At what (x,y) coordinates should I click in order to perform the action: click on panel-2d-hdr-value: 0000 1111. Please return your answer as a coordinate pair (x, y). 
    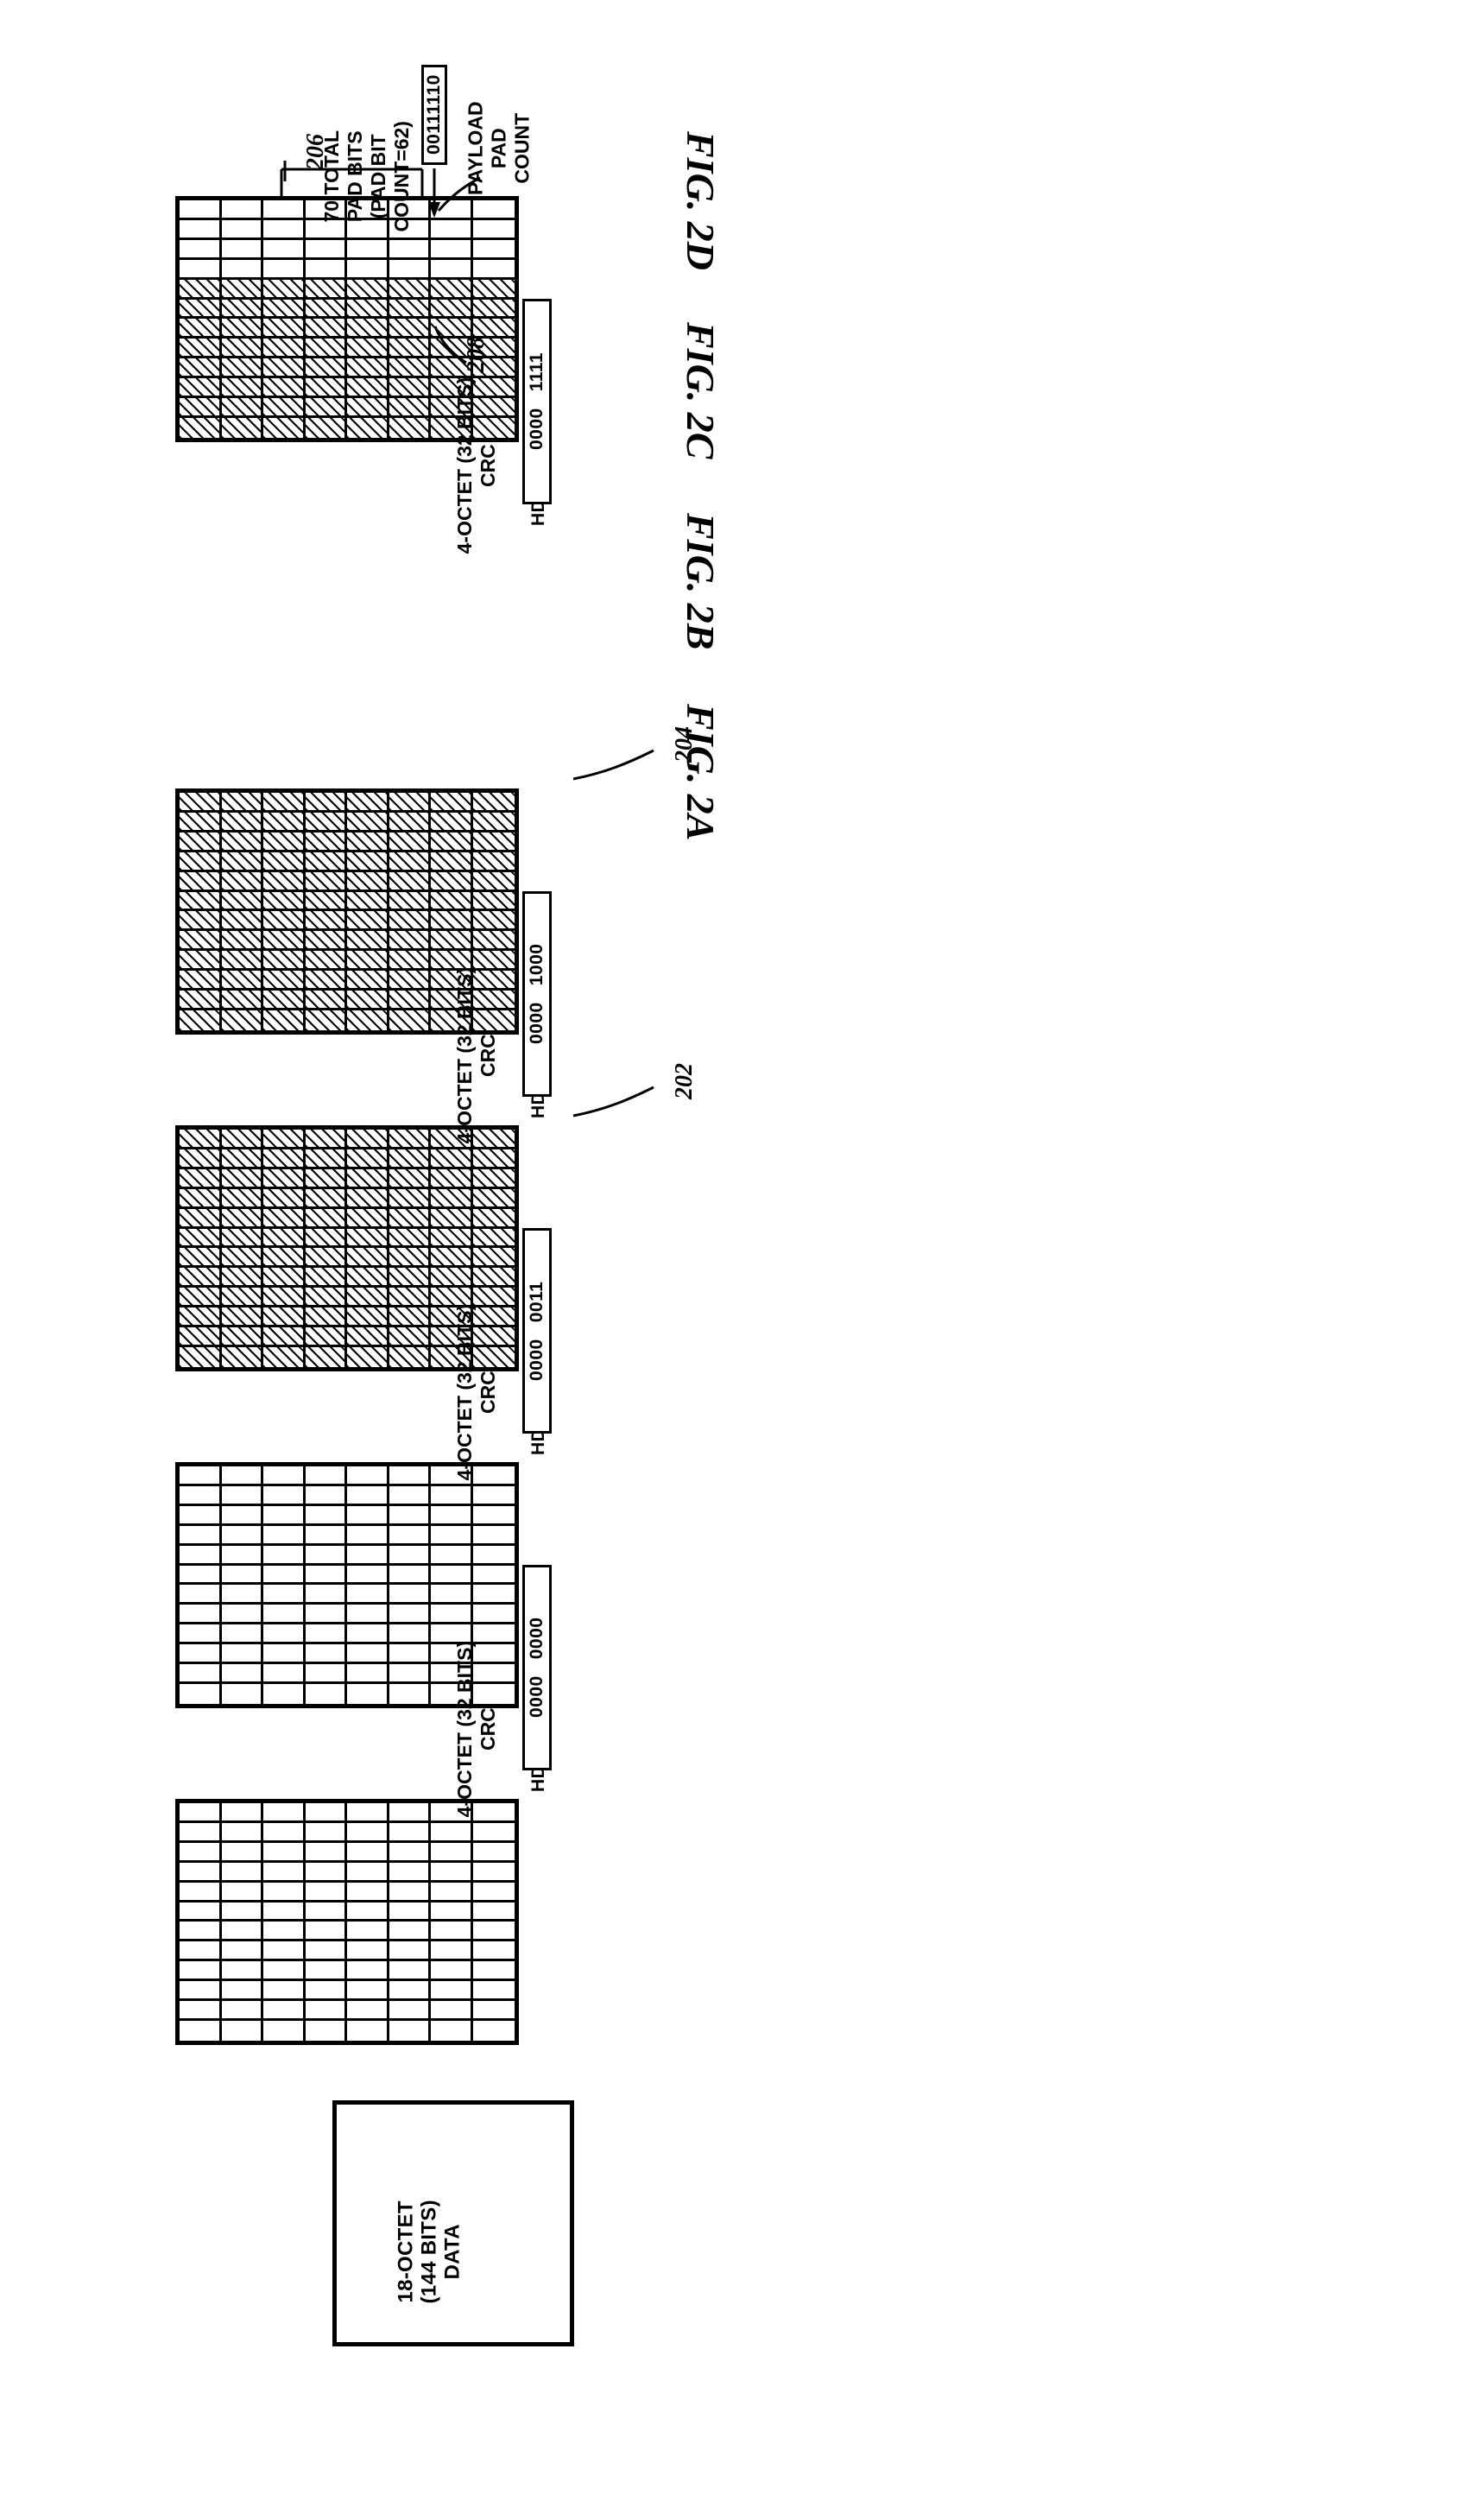
    Looking at the image, I should click on (537, 401).